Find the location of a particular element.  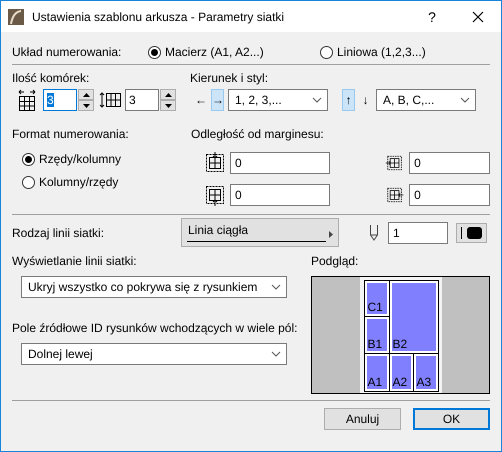

radio-button: Rzędy/kolumny is located at coordinates (72, 159).